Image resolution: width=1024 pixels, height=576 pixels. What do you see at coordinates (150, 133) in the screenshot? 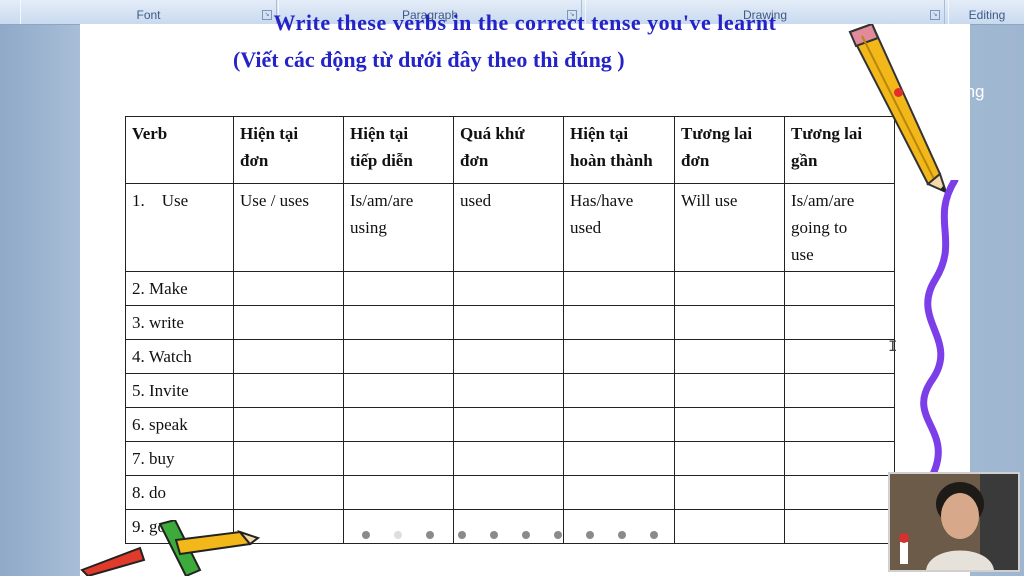
I see `header-text: Verb` at bounding box center [150, 133].